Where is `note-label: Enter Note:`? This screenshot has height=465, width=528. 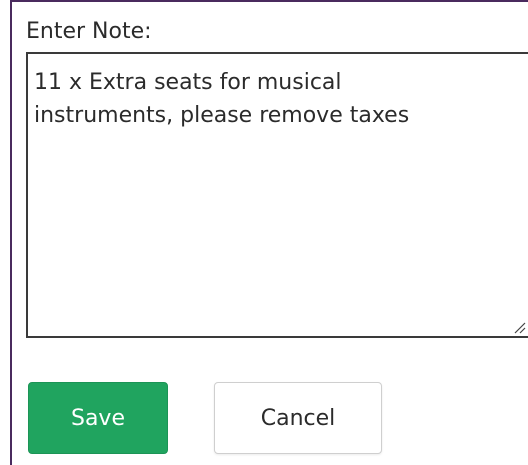
note-label: Enter Note: is located at coordinates (89, 31).